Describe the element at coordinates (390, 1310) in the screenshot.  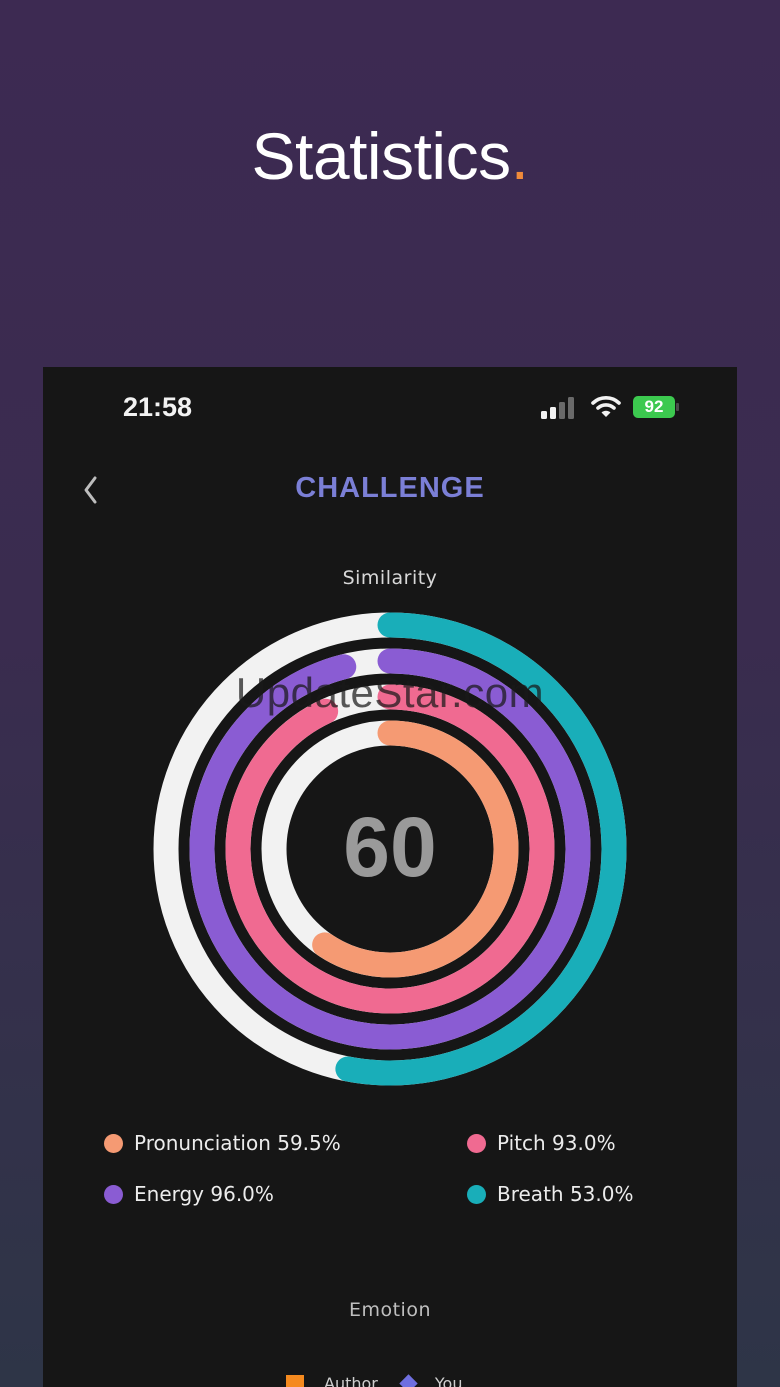
I see `emotion-label: Emotion` at that location.